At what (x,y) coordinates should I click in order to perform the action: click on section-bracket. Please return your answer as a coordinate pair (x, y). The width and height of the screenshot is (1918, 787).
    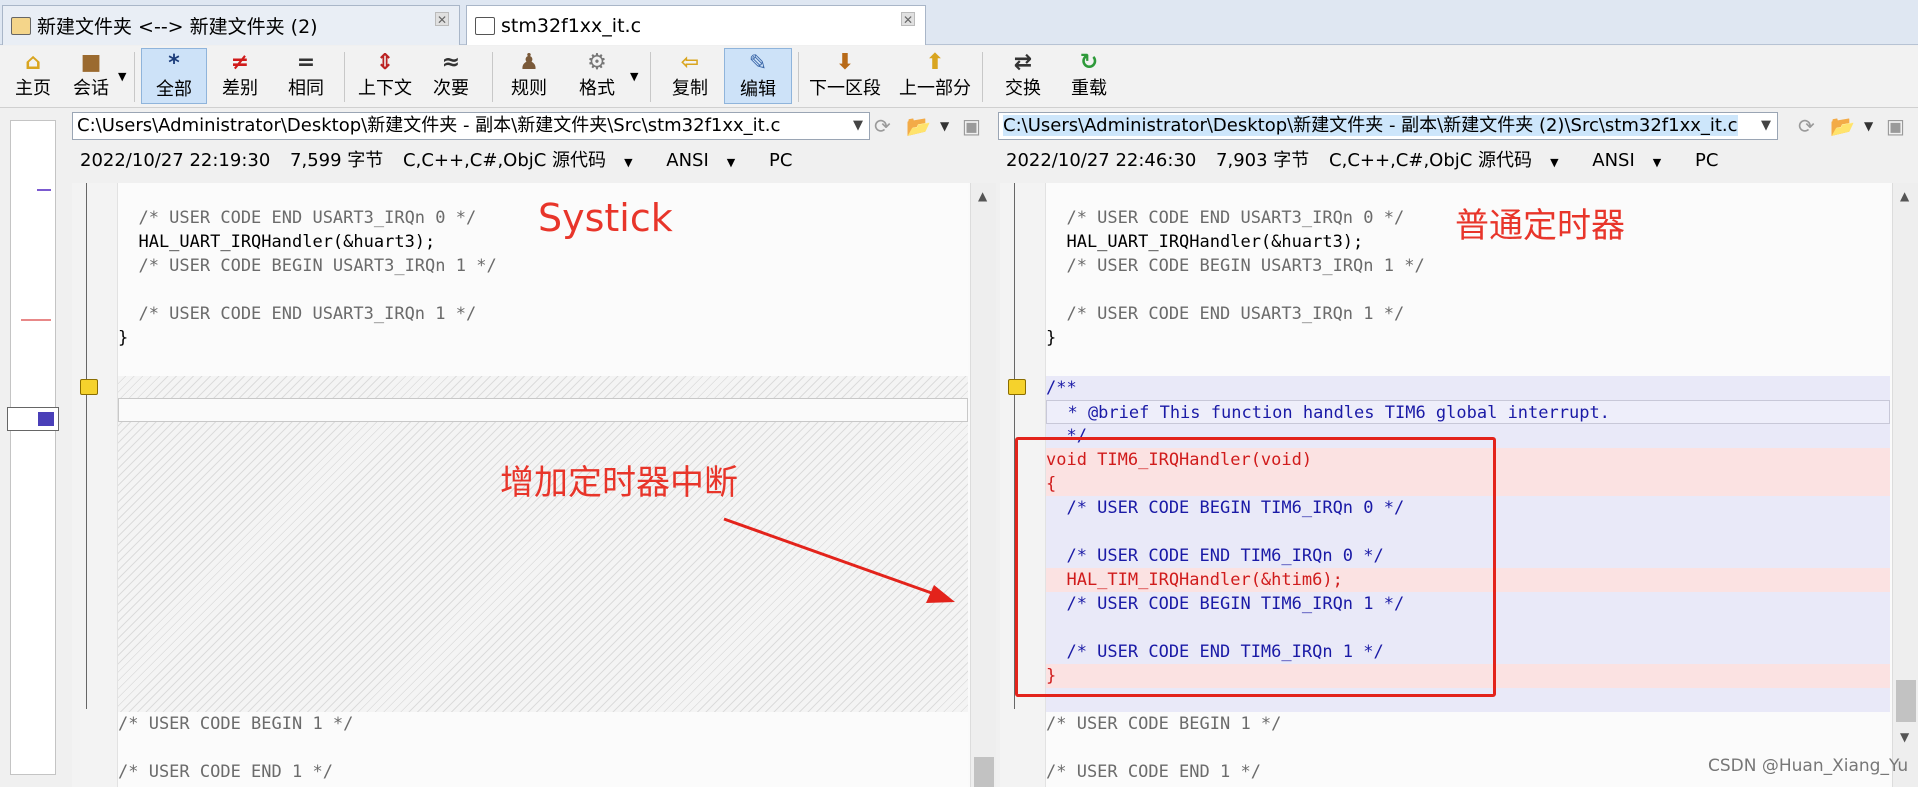
    Looking at the image, I should click on (86, 446).